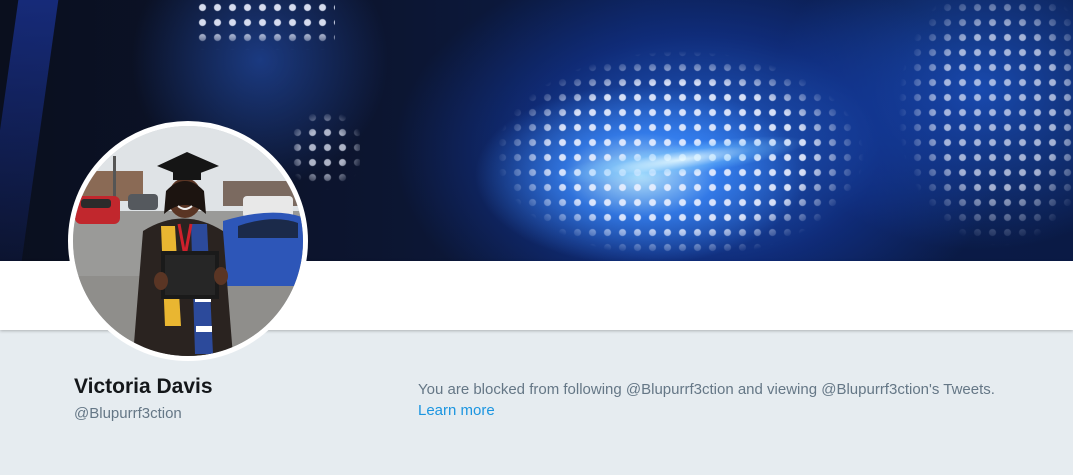  Describe the element at coordinates (29, 130) in the screenshot. I see `banner-light-streak` at that location.